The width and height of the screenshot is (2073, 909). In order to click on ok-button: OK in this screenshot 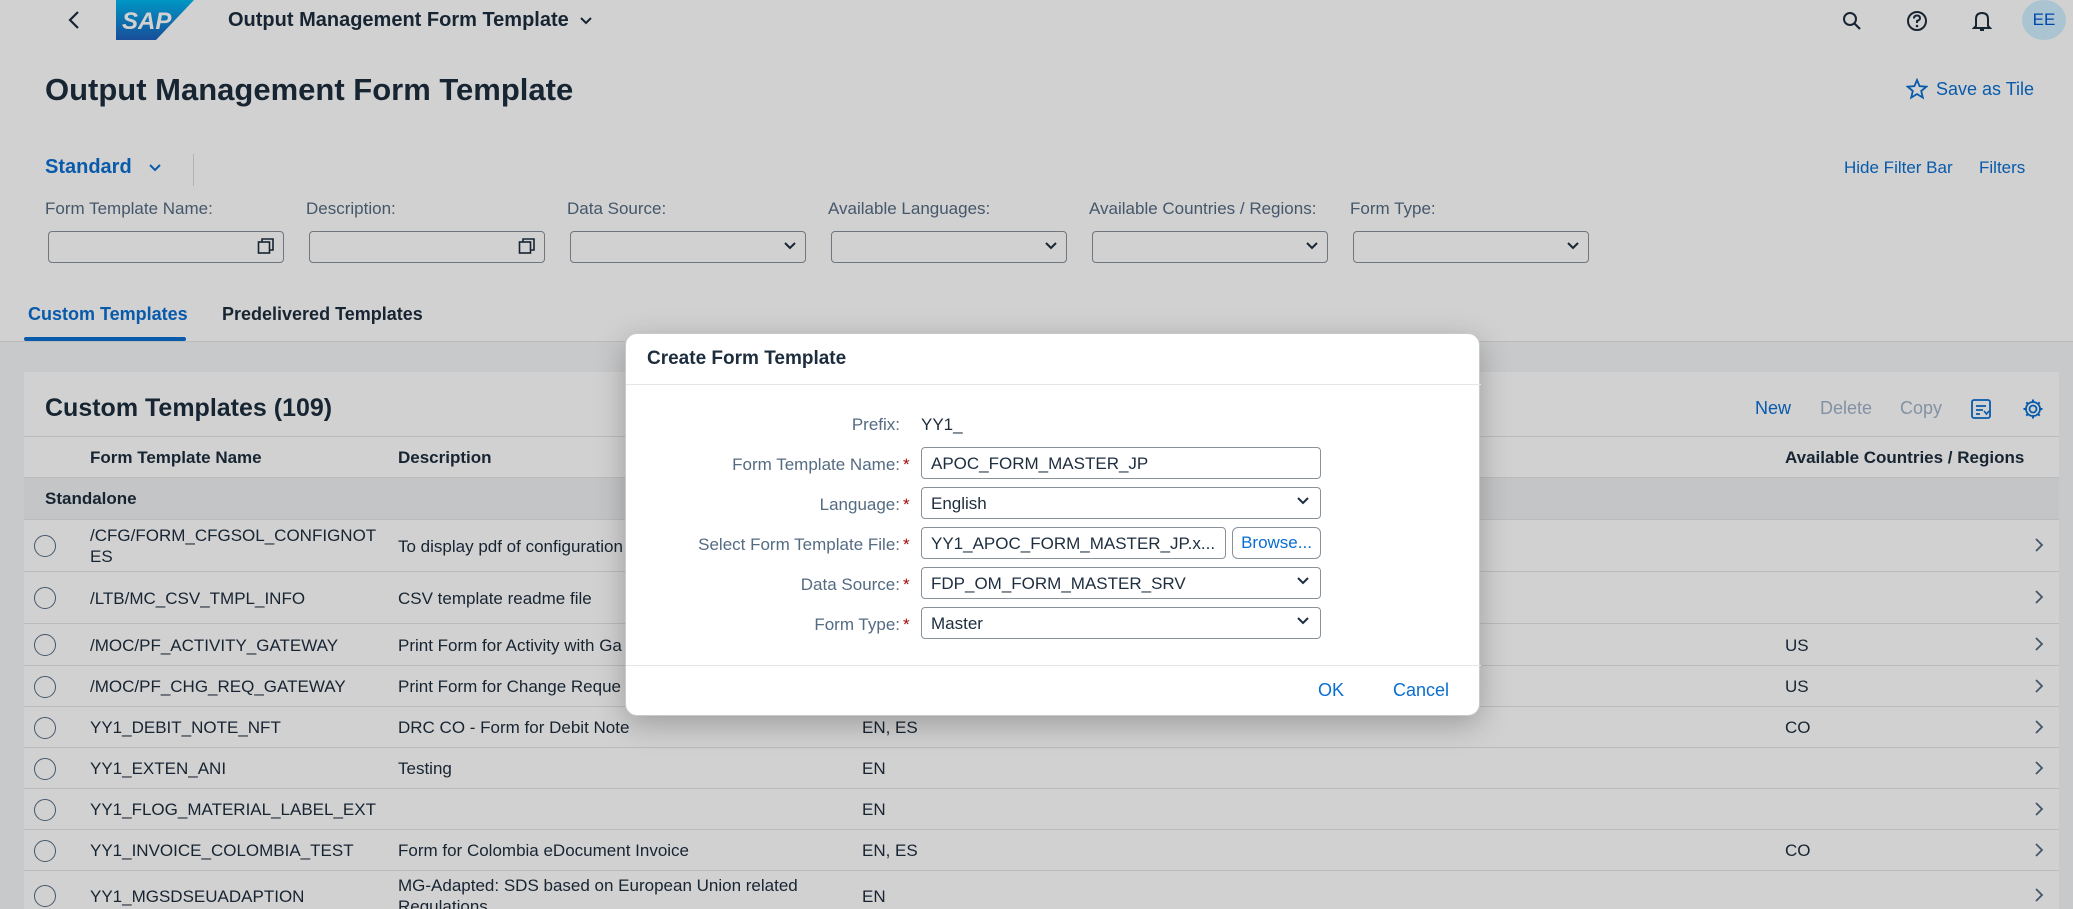, I will do `click(1331, 690)`.